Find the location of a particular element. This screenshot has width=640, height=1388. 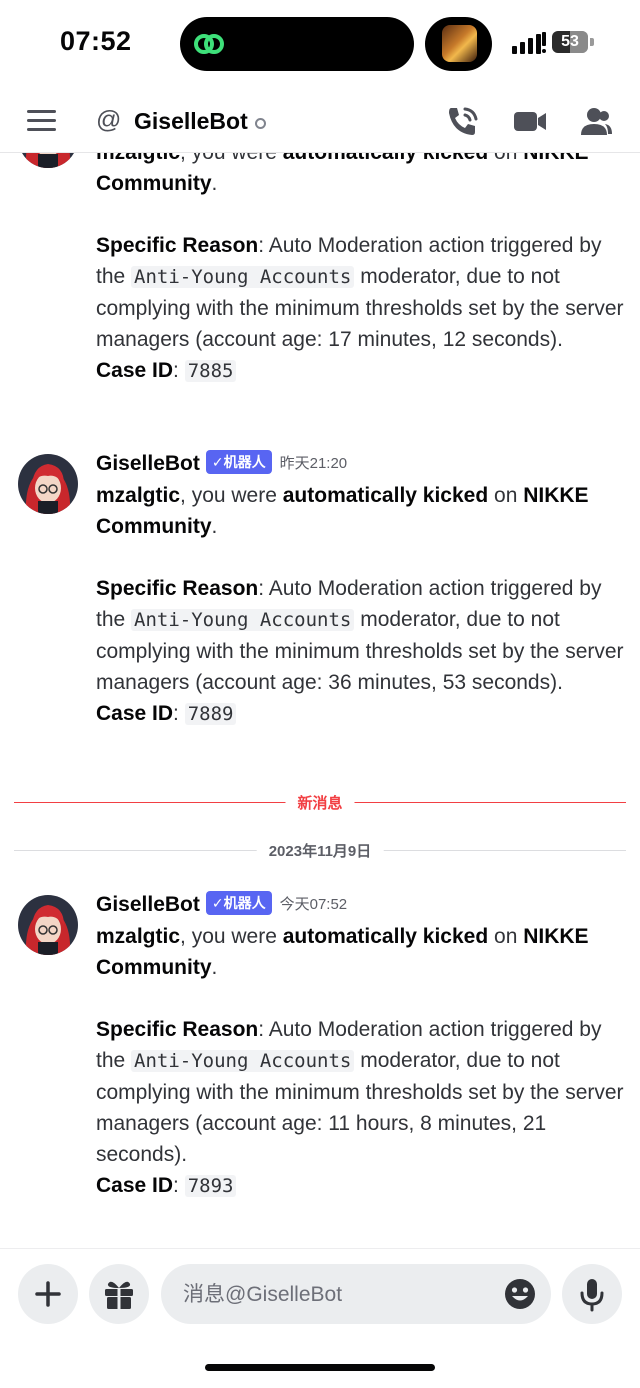

case-id-code: 7889 is located at coordinates (210, 714).